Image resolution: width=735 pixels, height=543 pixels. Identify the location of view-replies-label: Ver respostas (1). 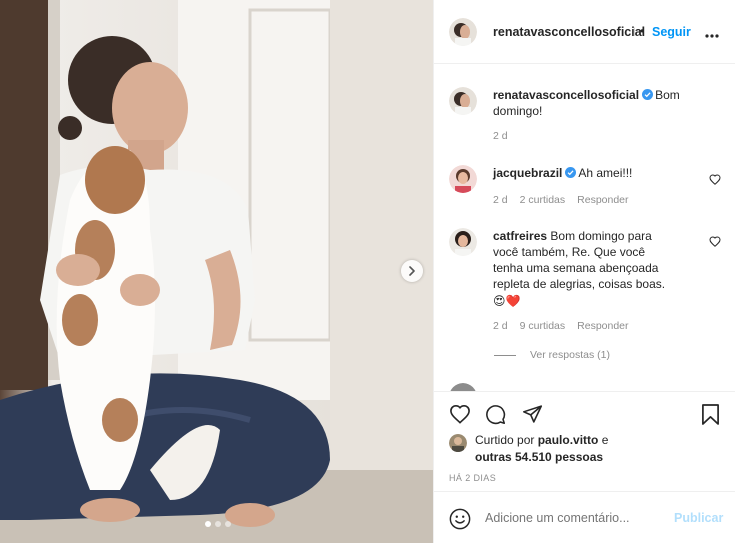
(570, 355).